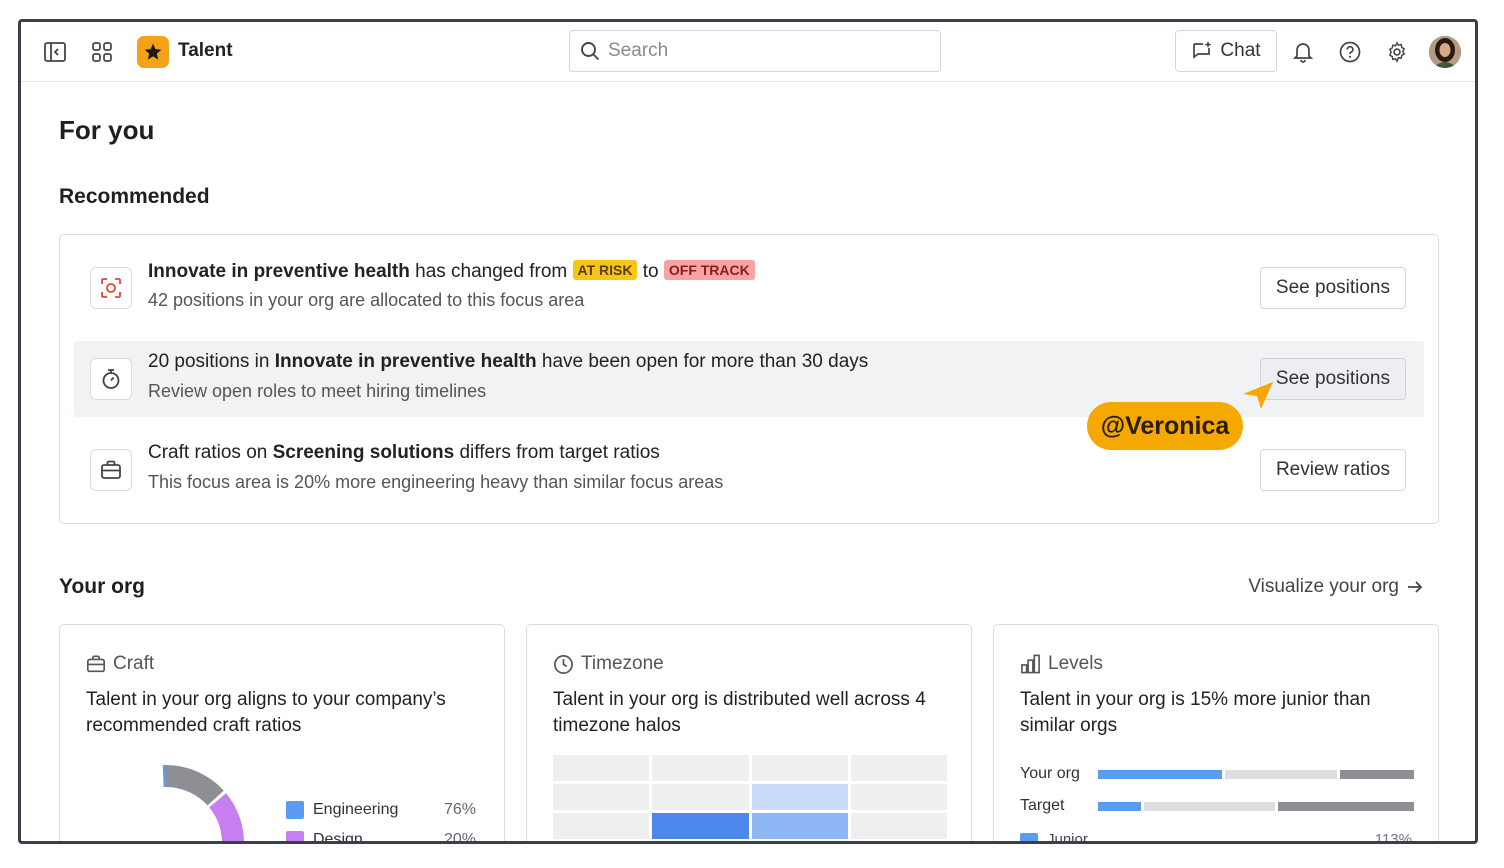 This screenshot has width=1504, height=868. Describe the element at coordinates (622, 663) in the screenshot. I see `timezone-card-title: Timezone` at that location.